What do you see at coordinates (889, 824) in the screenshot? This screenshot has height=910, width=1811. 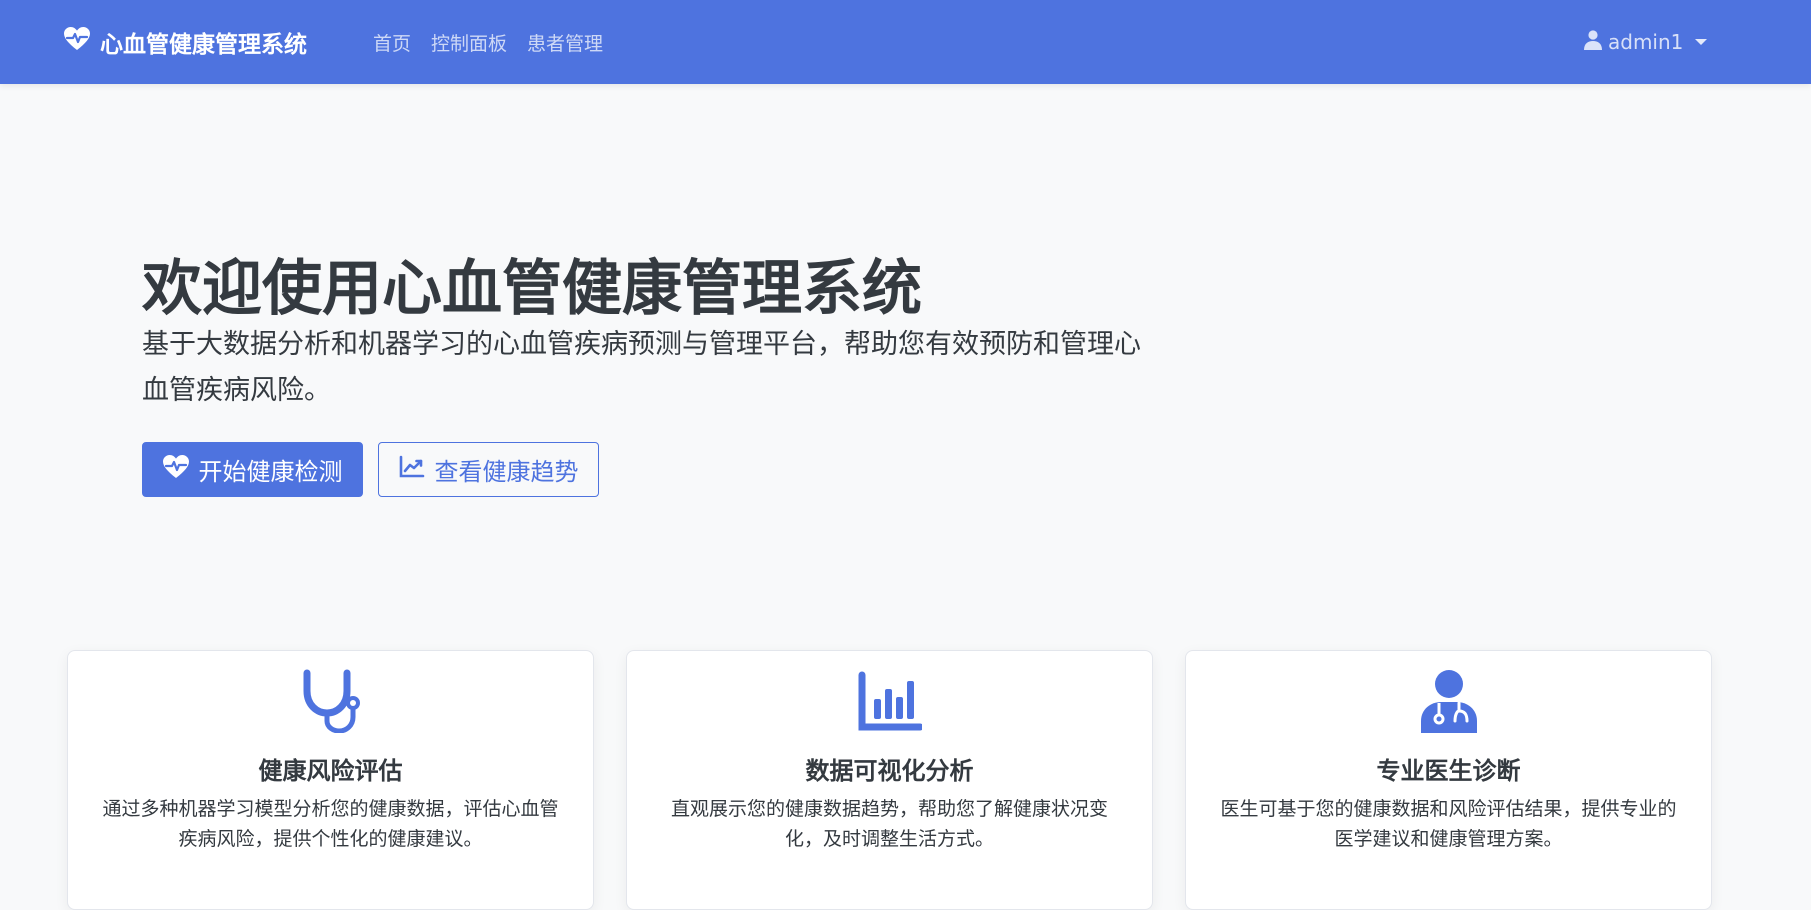 I see `feature-desc: 直观展示您的健康数据趋势，帮助您了解健康状况变化，及时调整生活方式。` at bounding box center [889, 824].